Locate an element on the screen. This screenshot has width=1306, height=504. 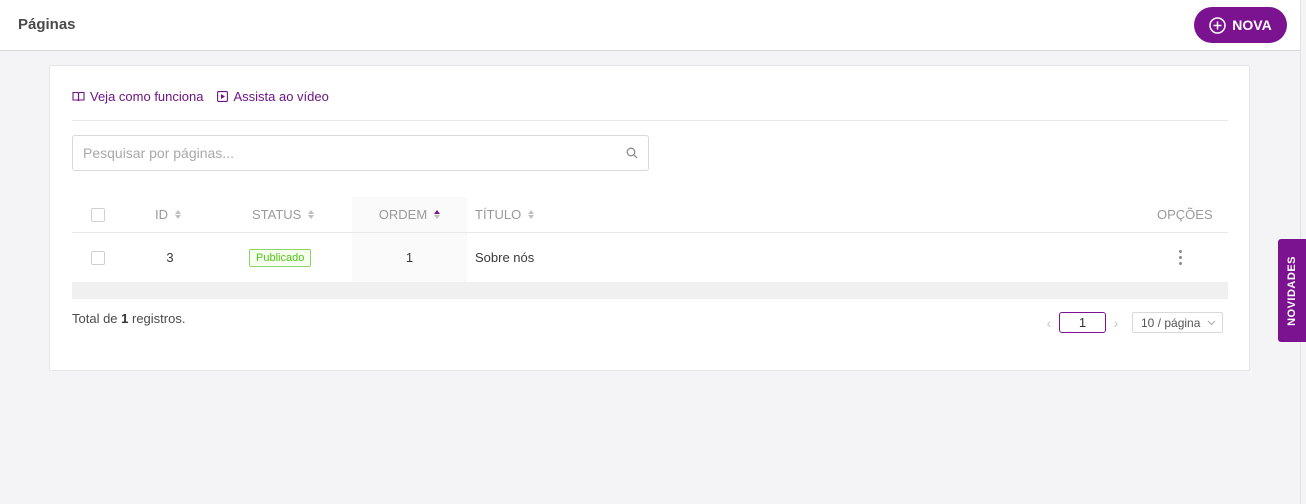
how-it-works-label: Veja como funciona is located at coordinates (147, 96).